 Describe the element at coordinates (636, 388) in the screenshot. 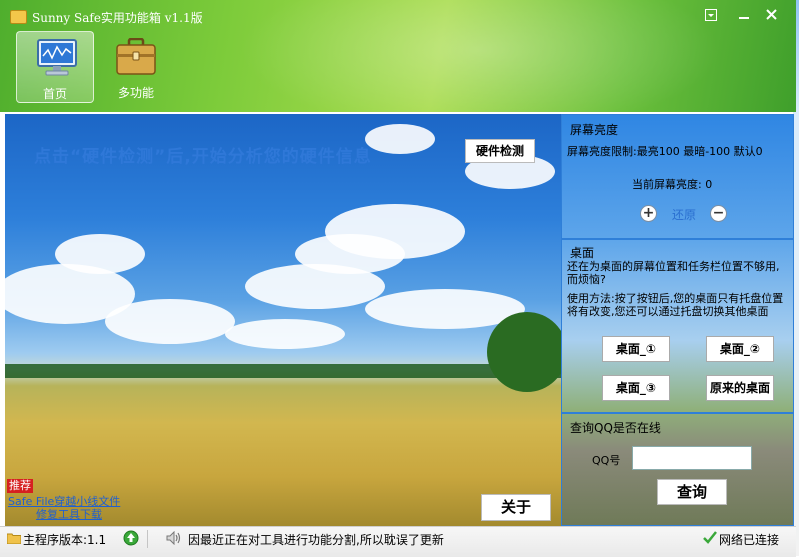

I see `desktop-3-button: 桌面_③` at that location.